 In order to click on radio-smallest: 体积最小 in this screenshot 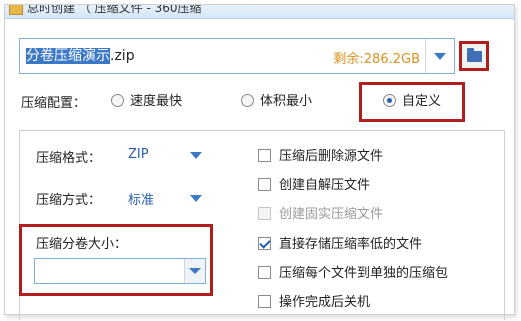, I will do `click(276, 100)`.